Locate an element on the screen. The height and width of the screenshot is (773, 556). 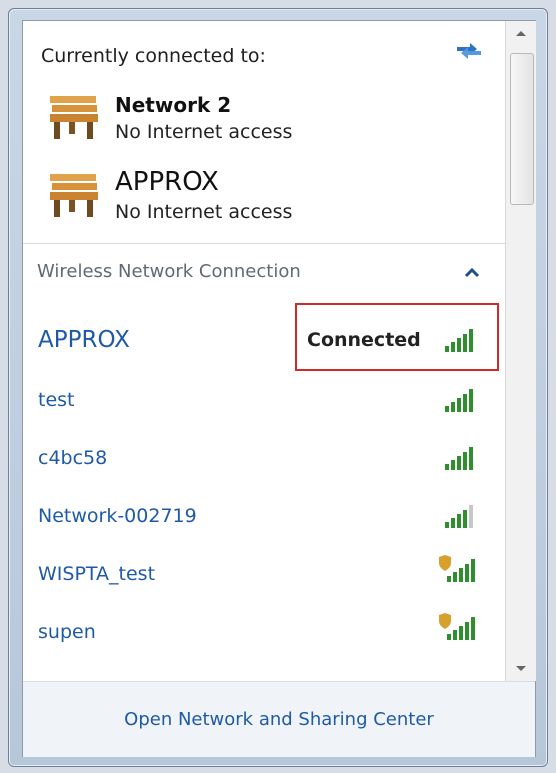
open-network-sharing-center-link: Open Network and Sharing Center is located at coordinates (279, 719).